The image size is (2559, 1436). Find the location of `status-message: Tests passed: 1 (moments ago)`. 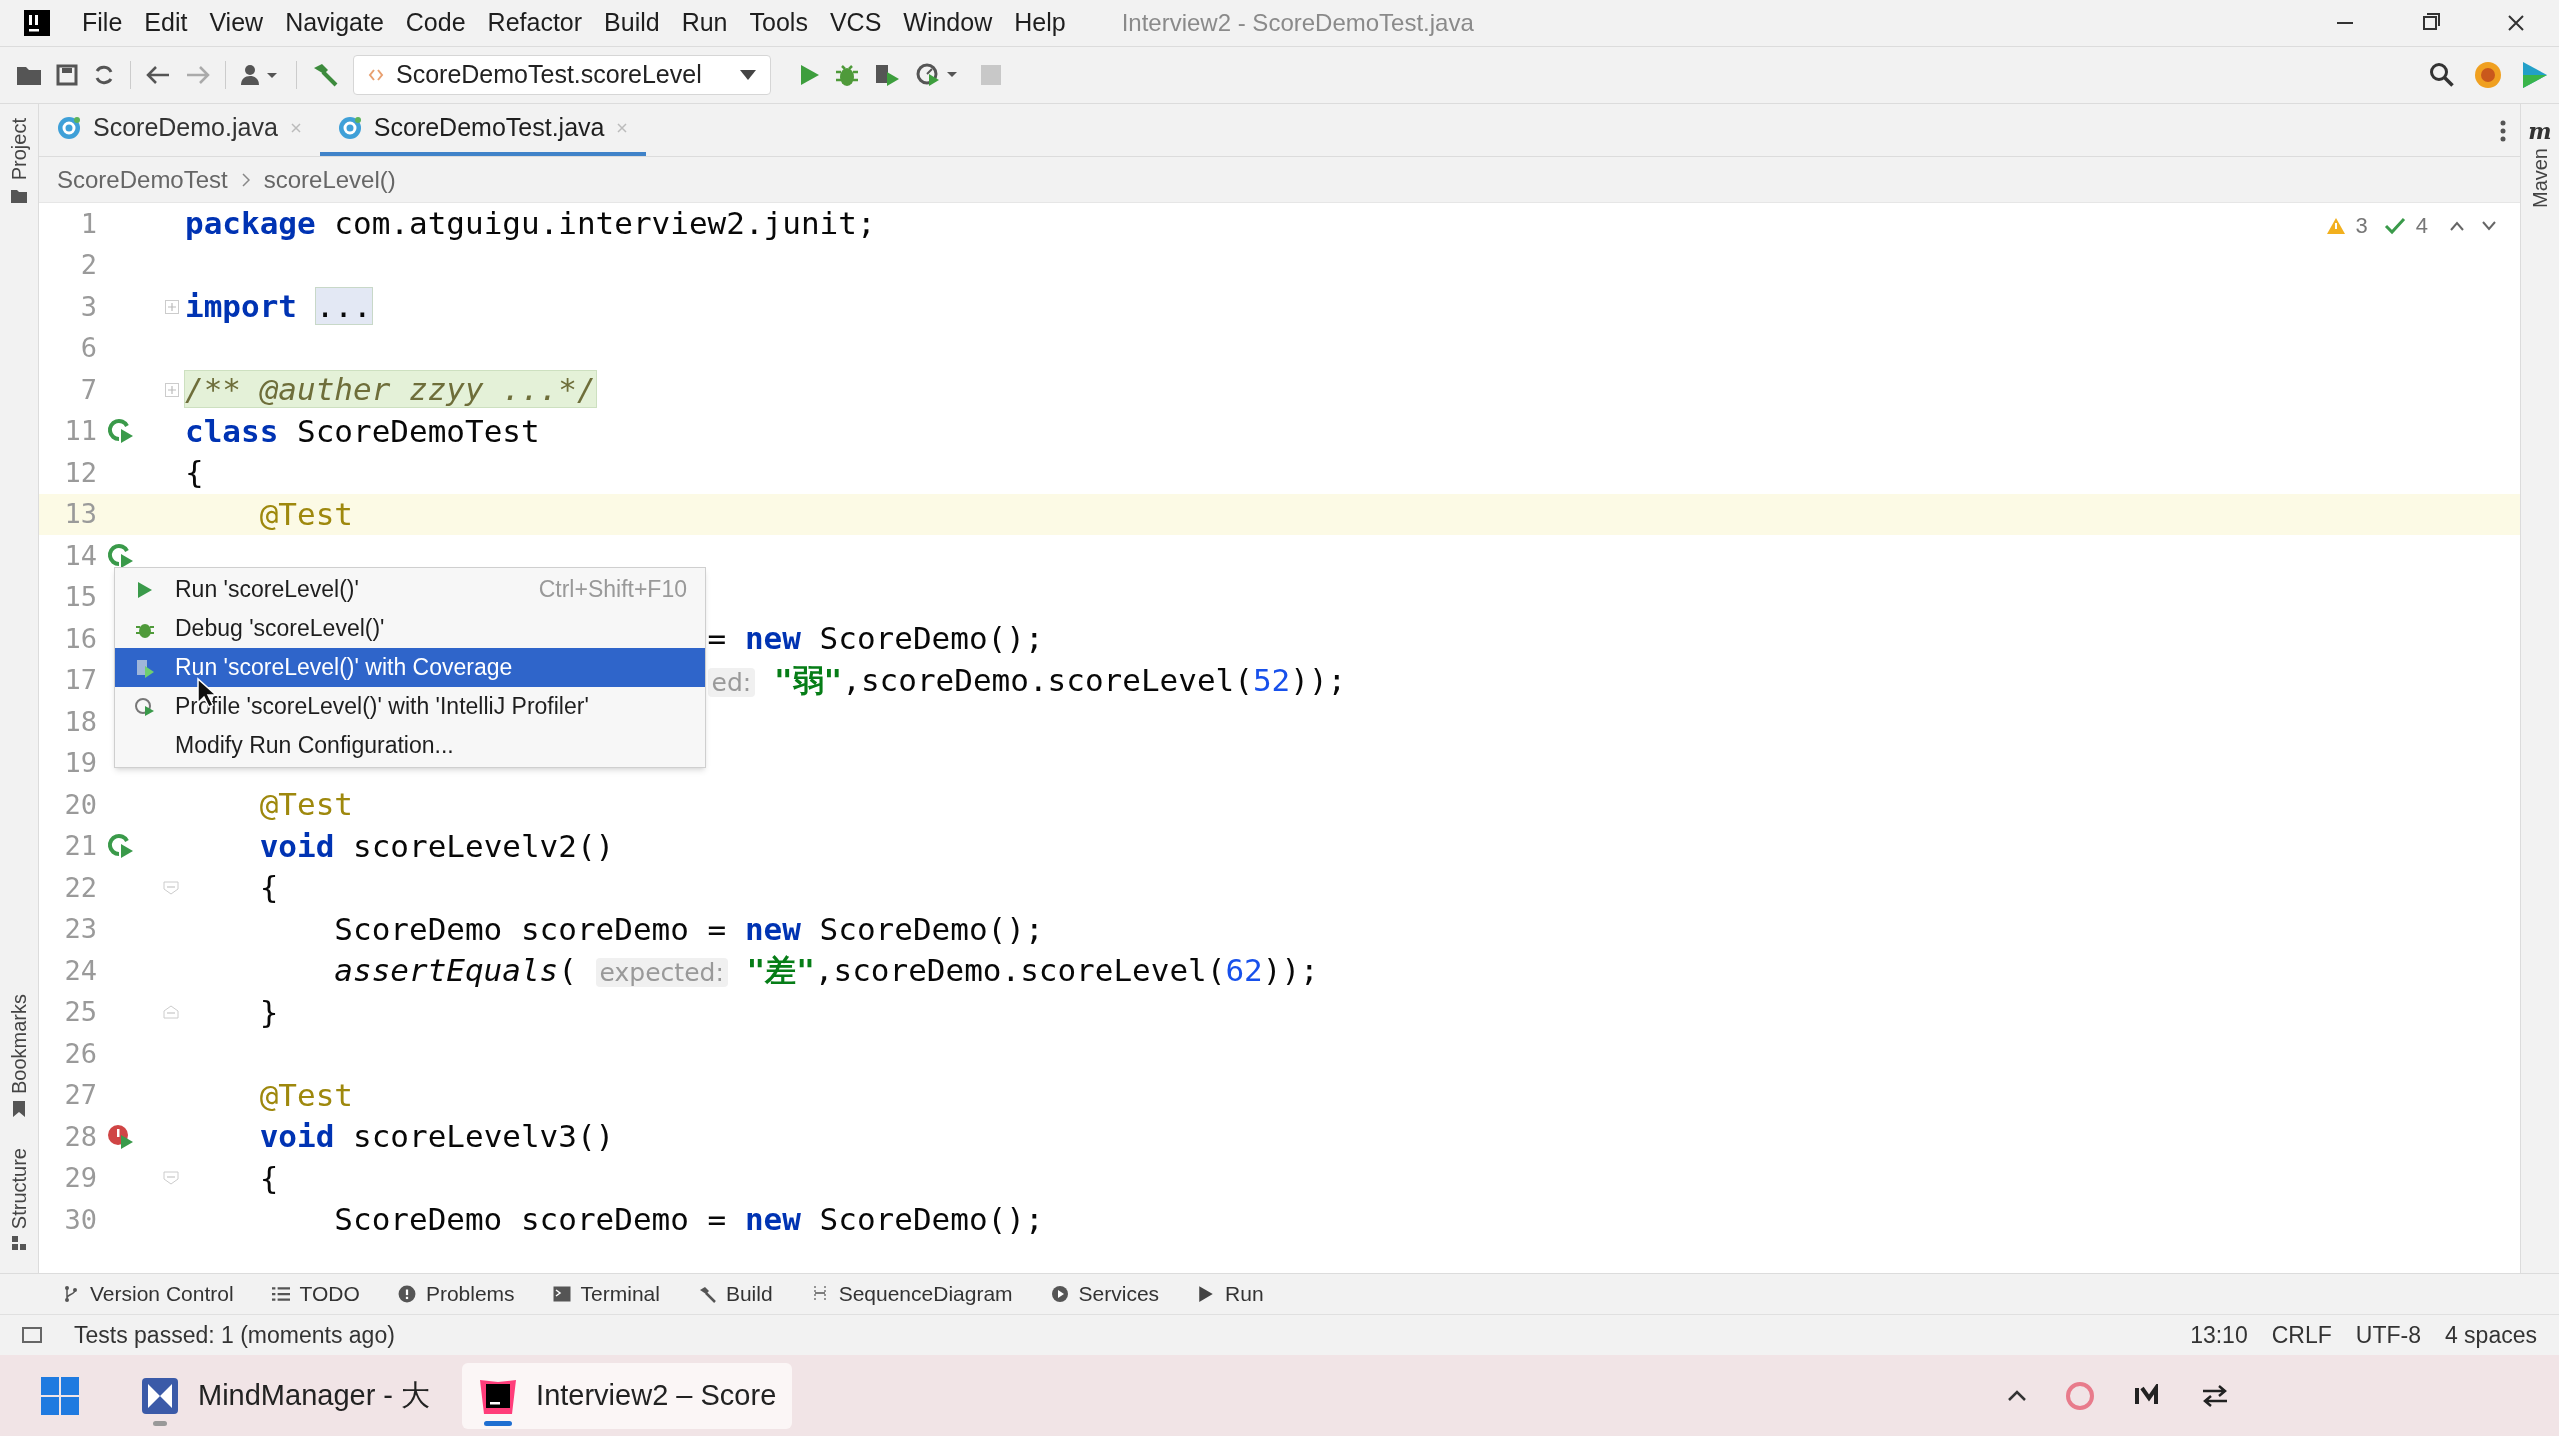

status-message: Tests passed: 1 (moments ago) is located at coordinates (234, 1335).